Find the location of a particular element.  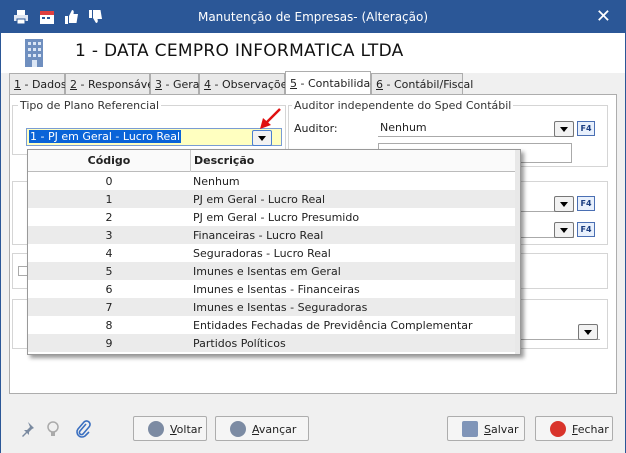

pin-icon is located at coordinates (27, 429).